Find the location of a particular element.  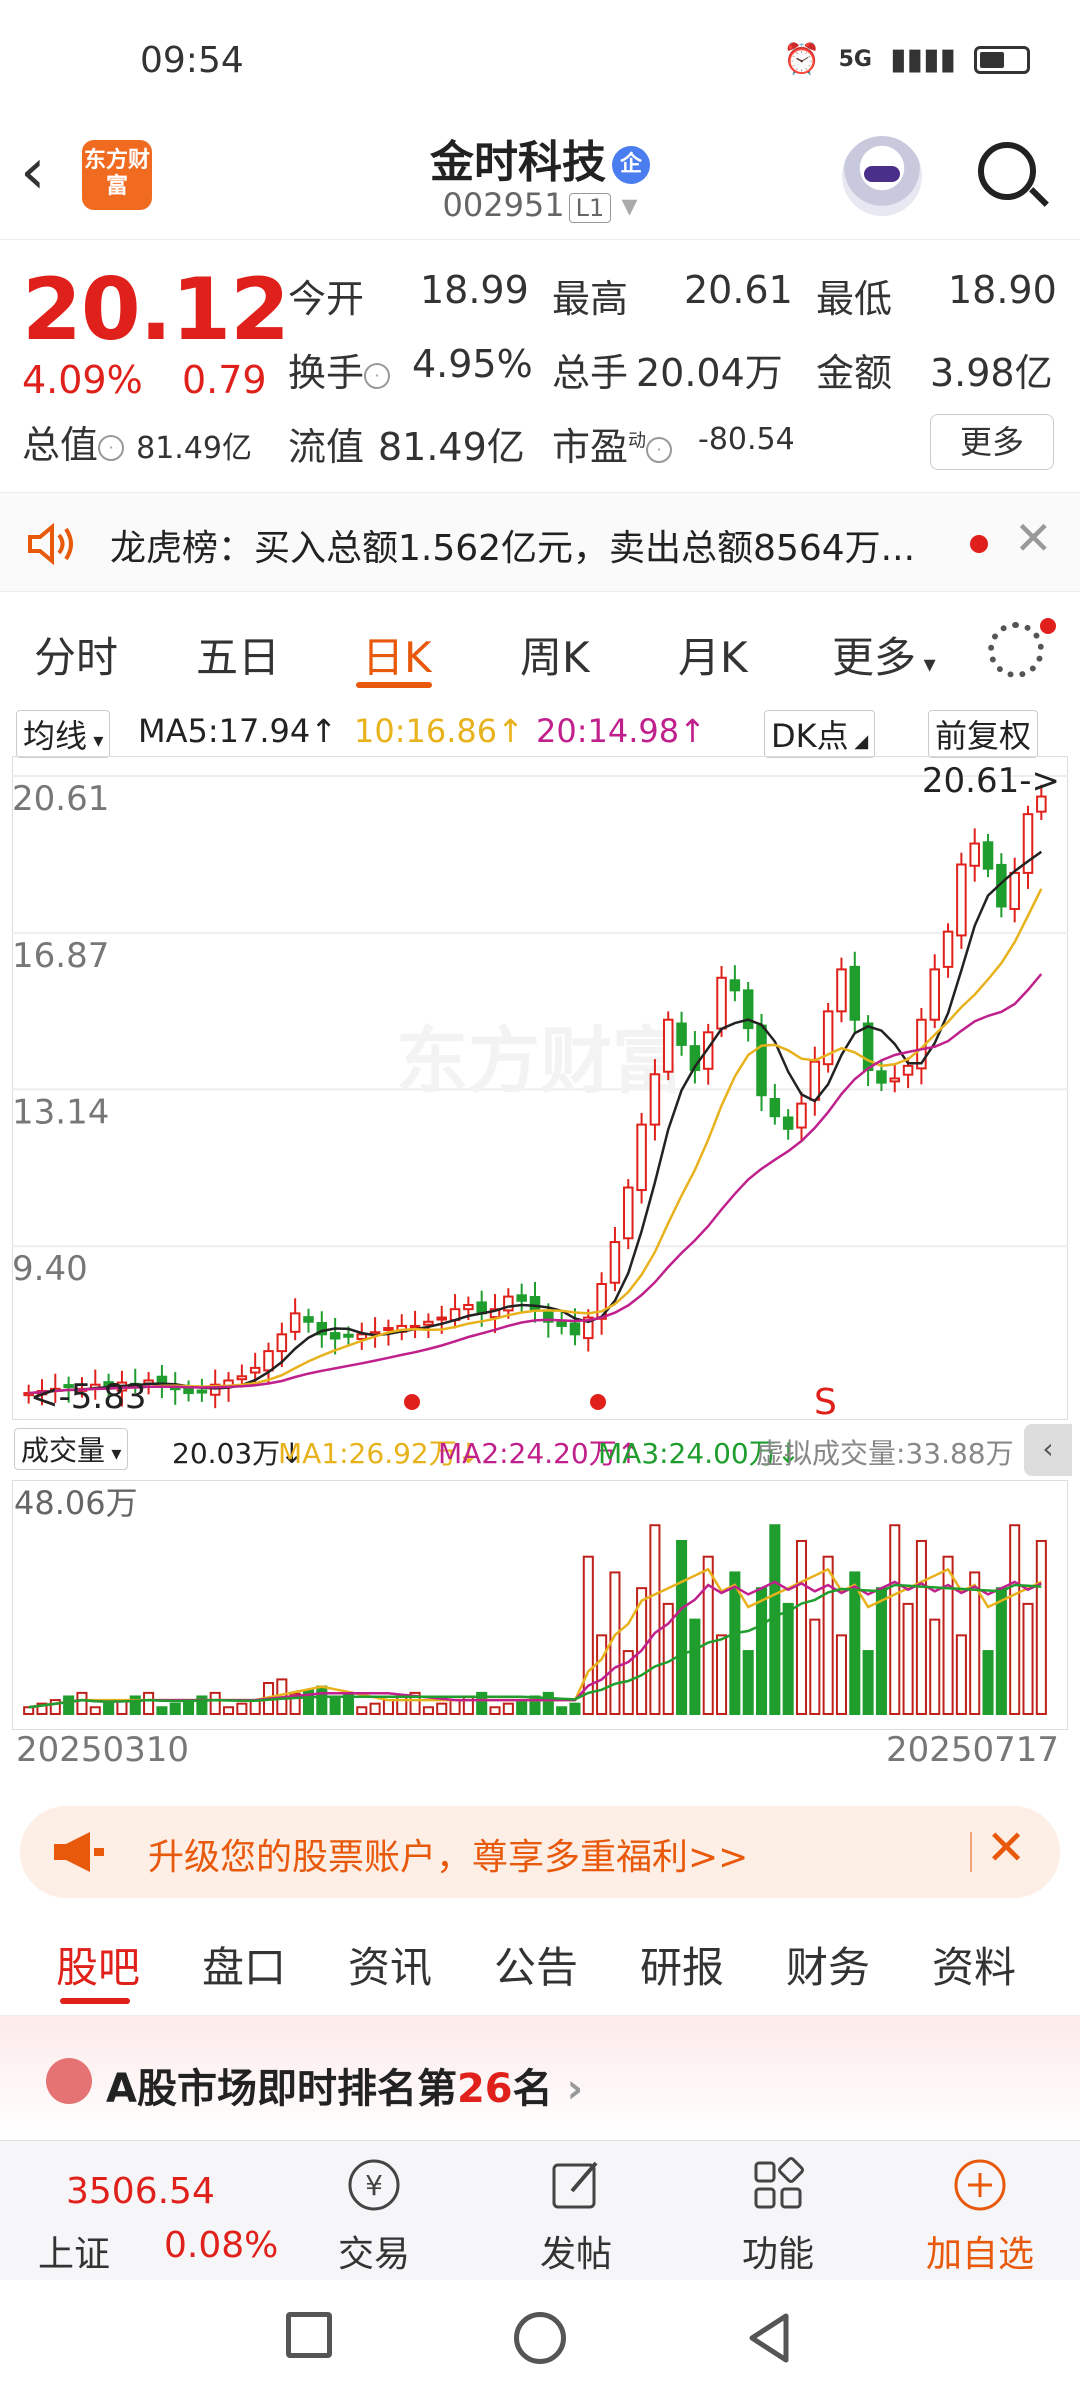

tab-news: 资讯 is located at coordinates (390, 1964).